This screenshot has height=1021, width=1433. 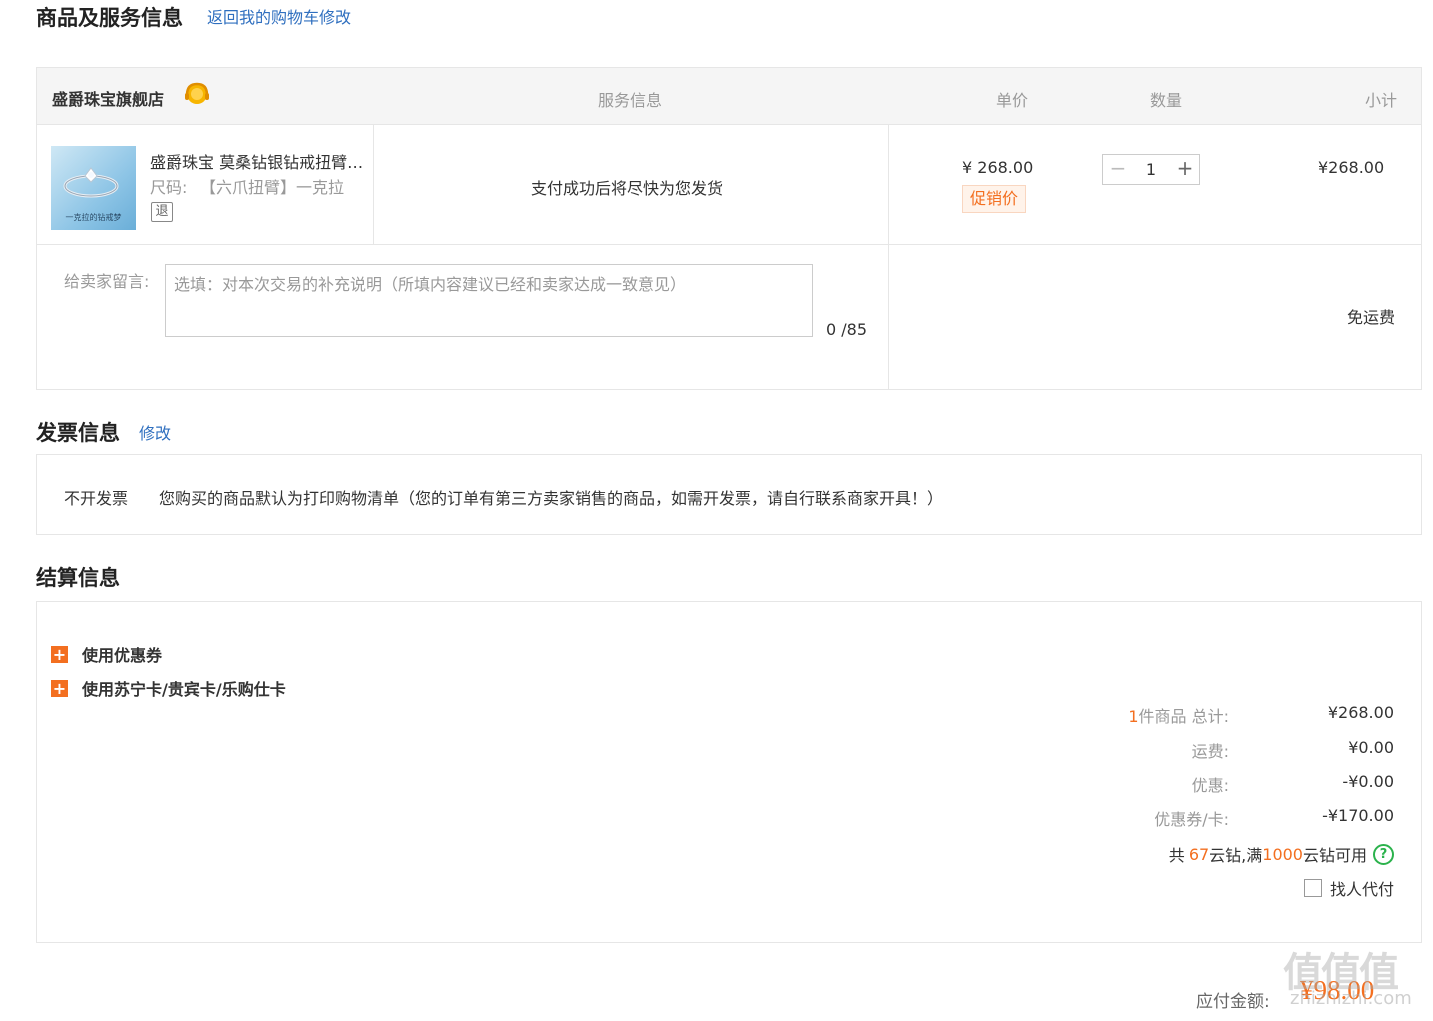 I want to click on help-icon: ?, so click(x=1383, y=854).